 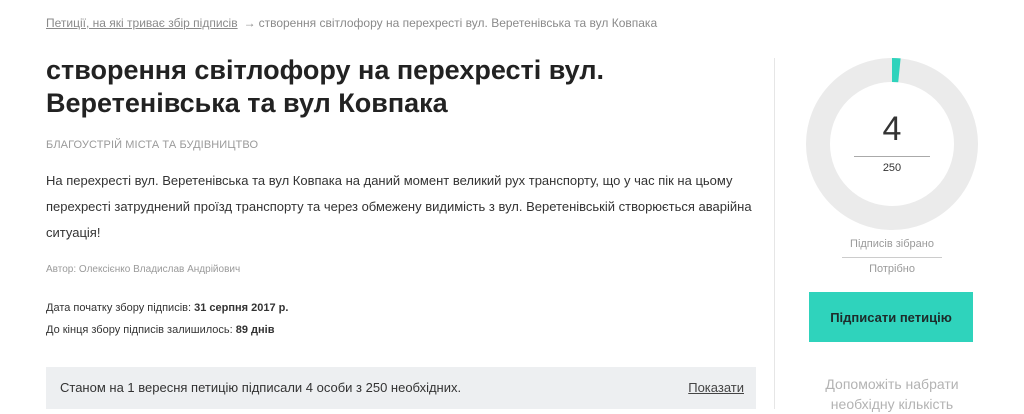 What do you see at coordinates (152, 145) in the screenshot?
I see `petition-category: БЛАГОУСТРІЙ МІСТА ТА БУДІВНИЦТВО` at bounding box center [152, 145].